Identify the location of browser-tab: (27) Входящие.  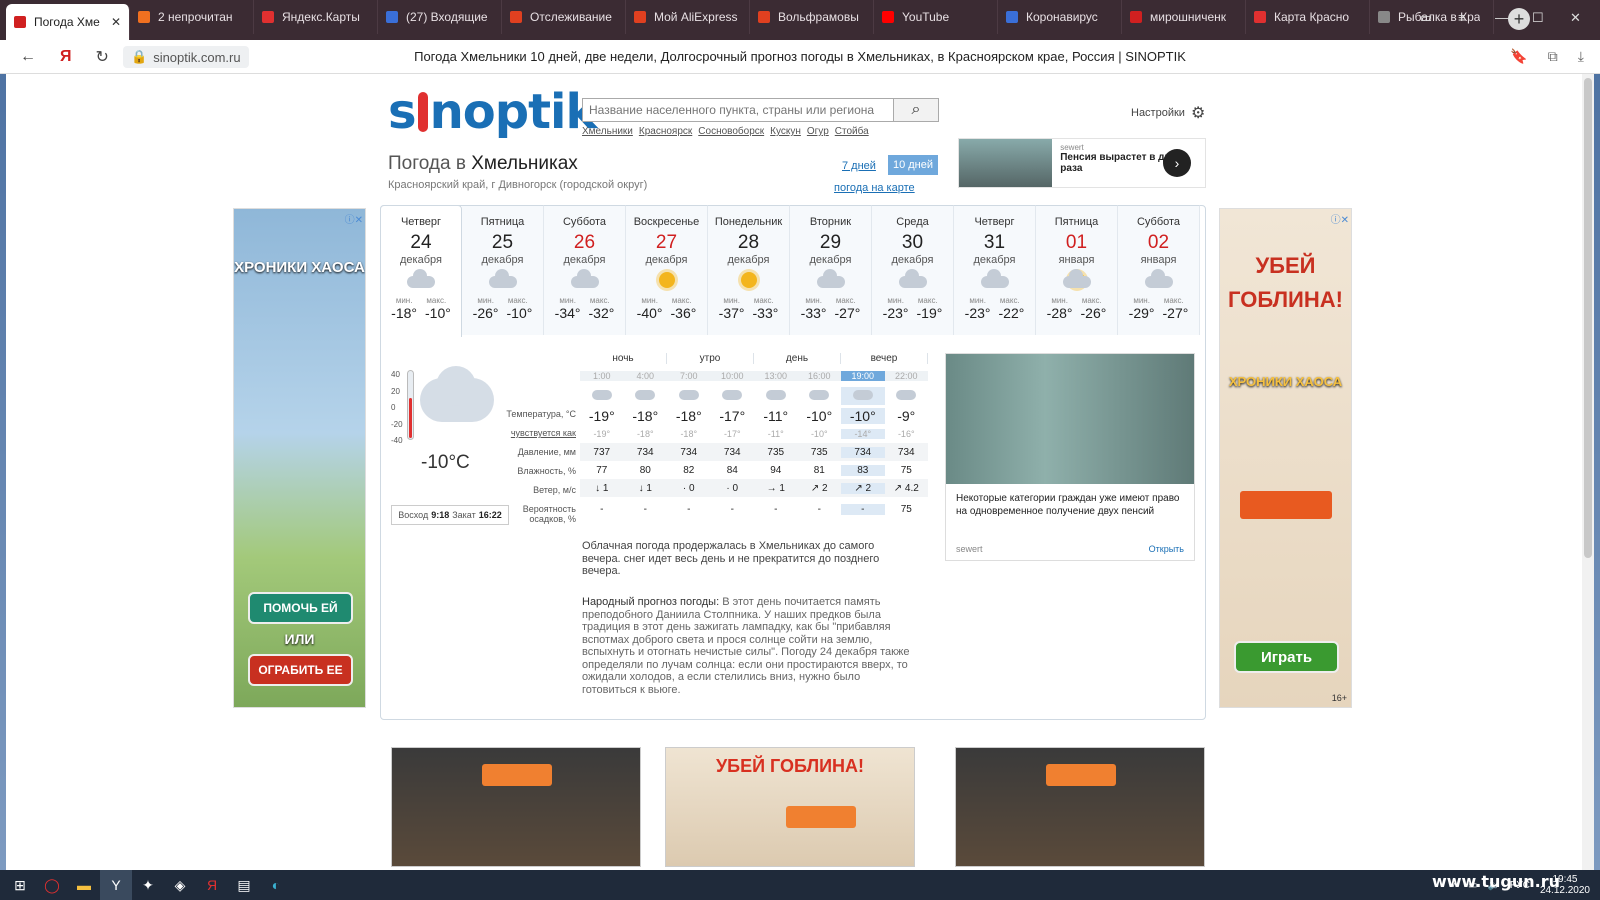
(440, 17).